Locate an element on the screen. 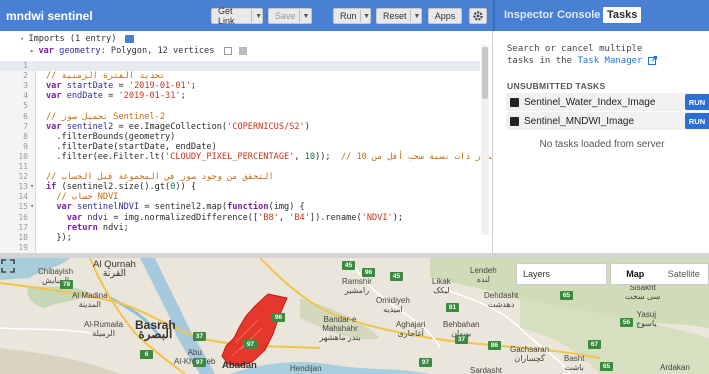 The image size is (709, 374). tab-tasks: Tasks is located at coordinates (622, 15).